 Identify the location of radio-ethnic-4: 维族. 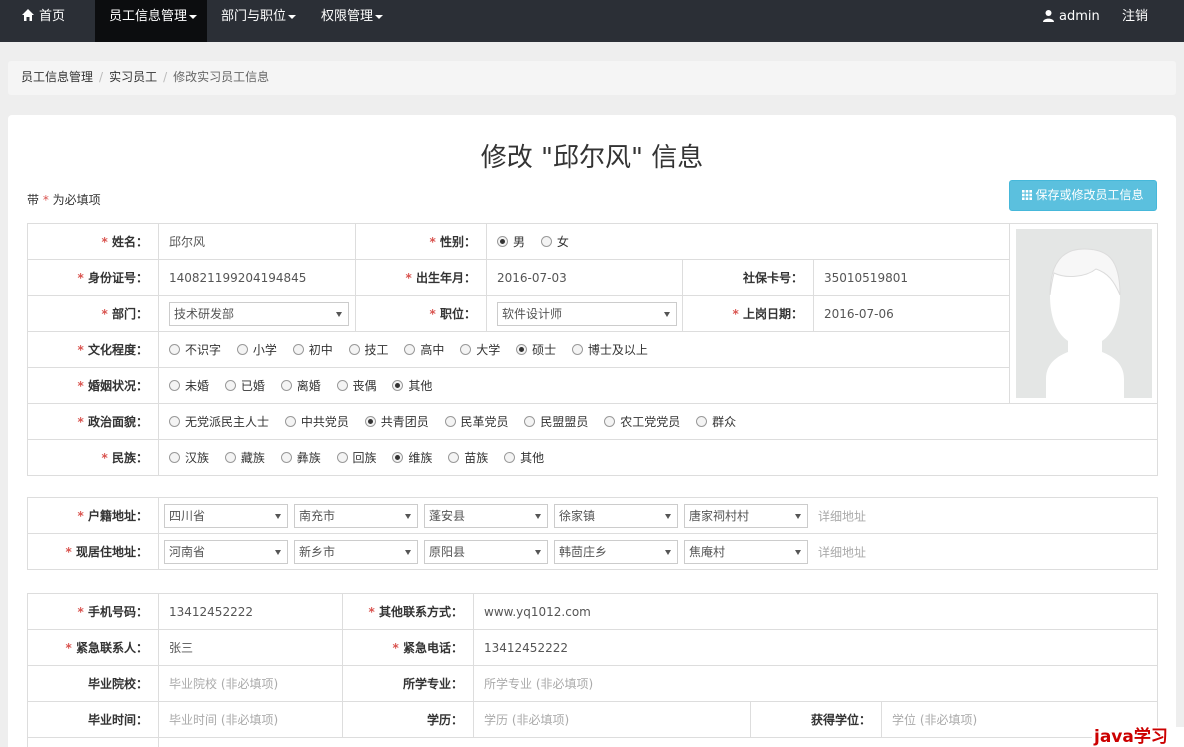
(412, 457).